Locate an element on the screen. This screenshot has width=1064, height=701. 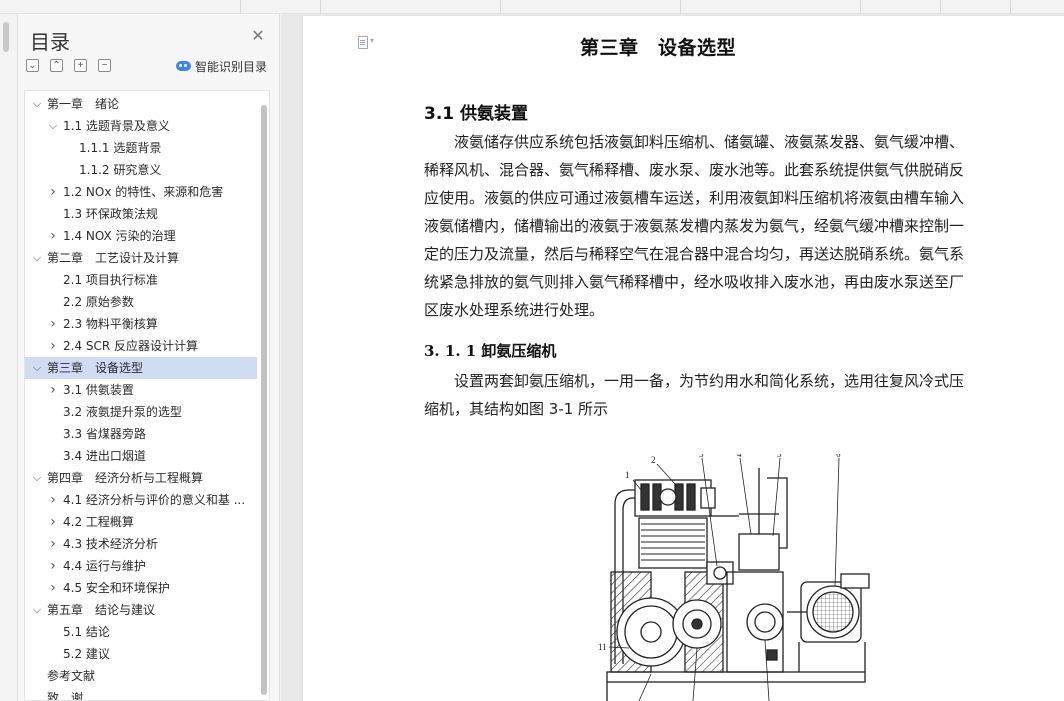
smart-toc-button: 智能识别目录 is located at coordinates (221, 66).